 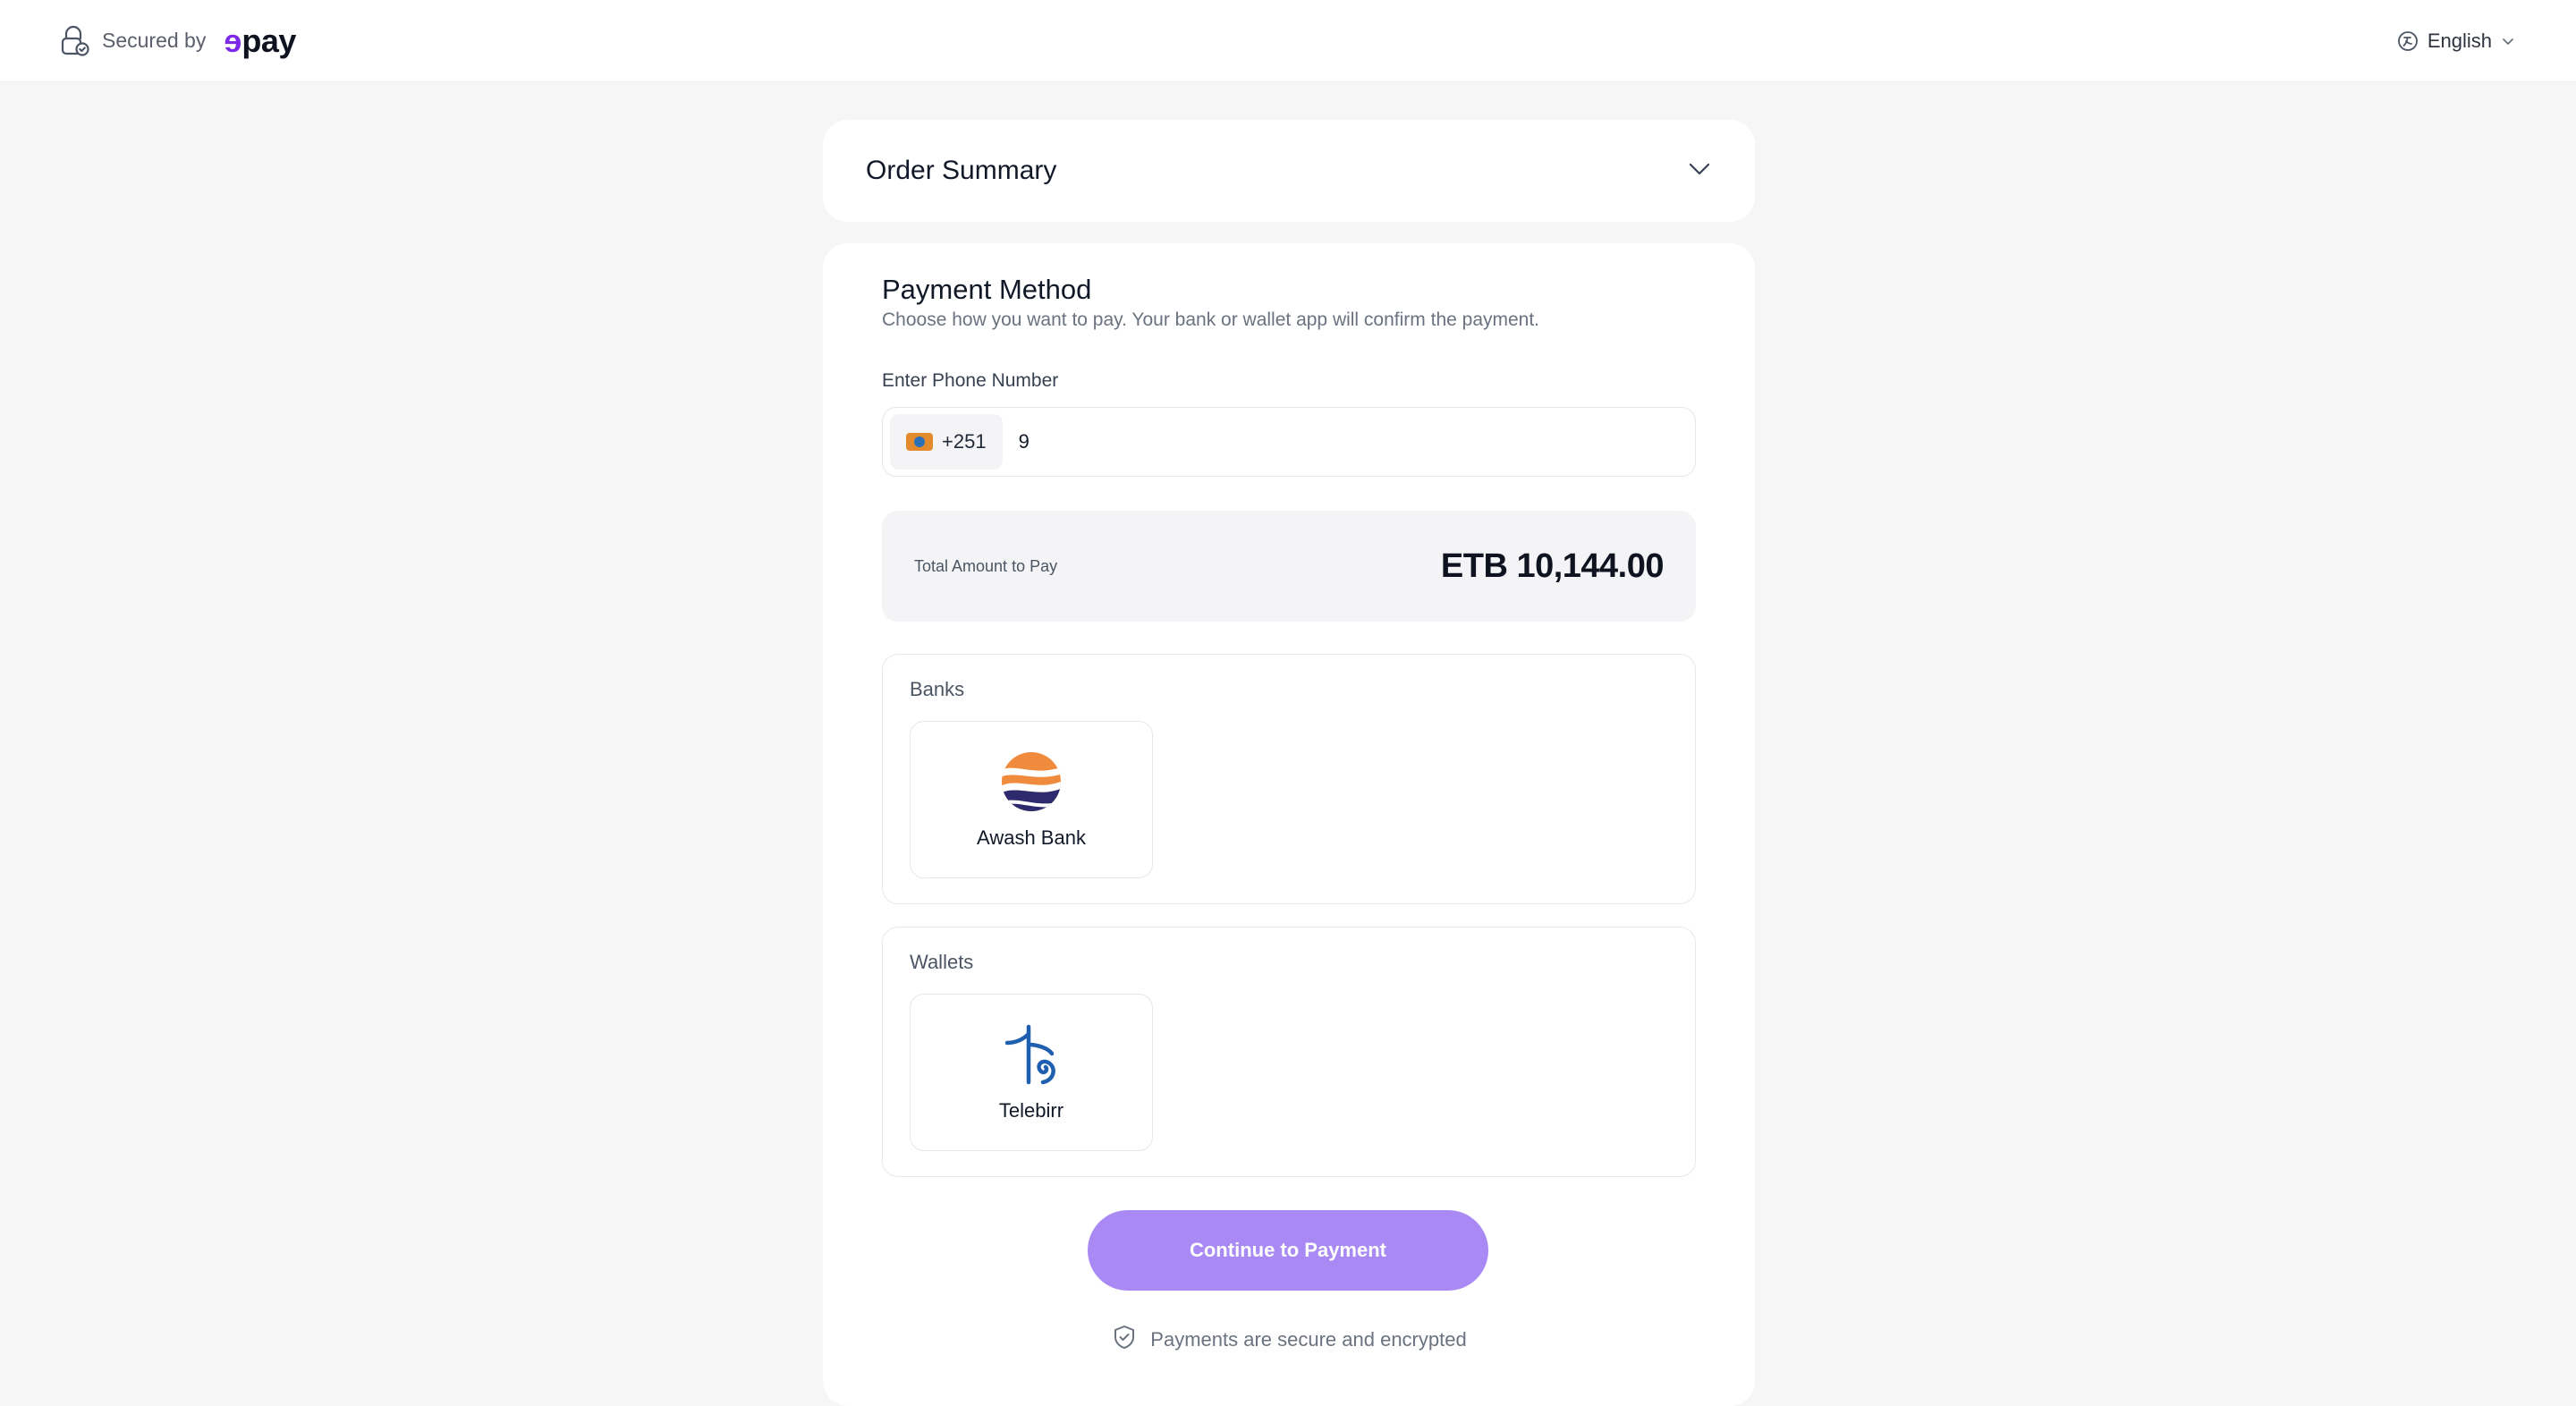 I want to click on brand-logo-e: ɘ, so click(x=233, y=40).